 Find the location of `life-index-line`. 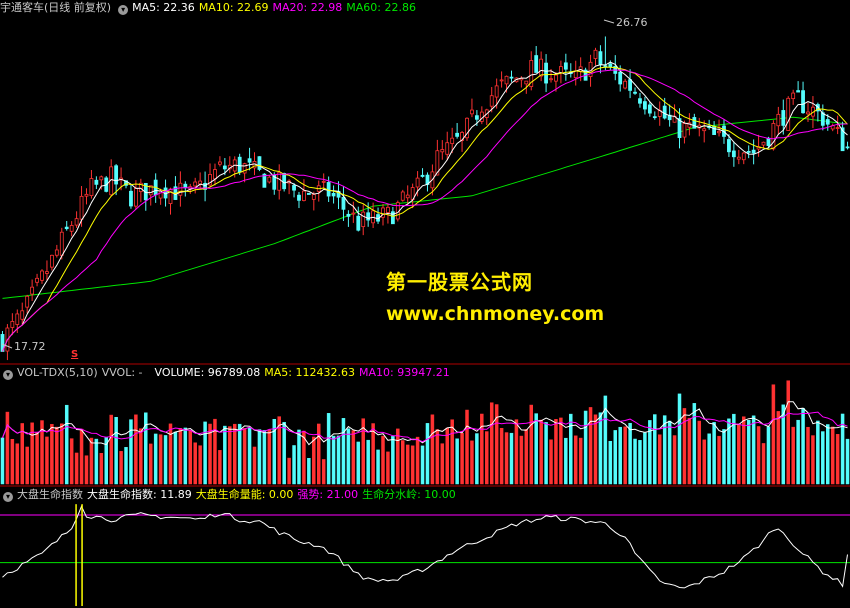

life-index-line is located at coordinates (425, 547).